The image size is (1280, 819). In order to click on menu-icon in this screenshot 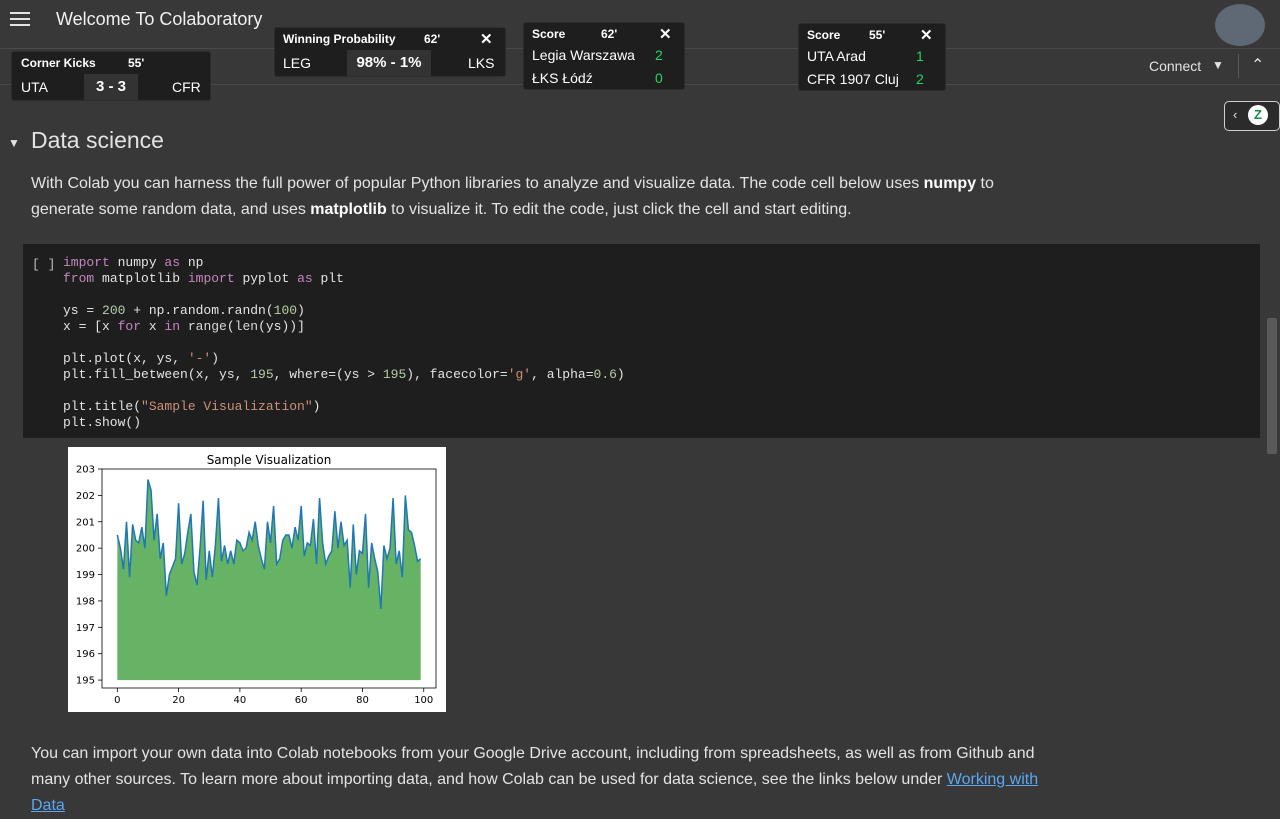, I will do `click(20, 20)`.